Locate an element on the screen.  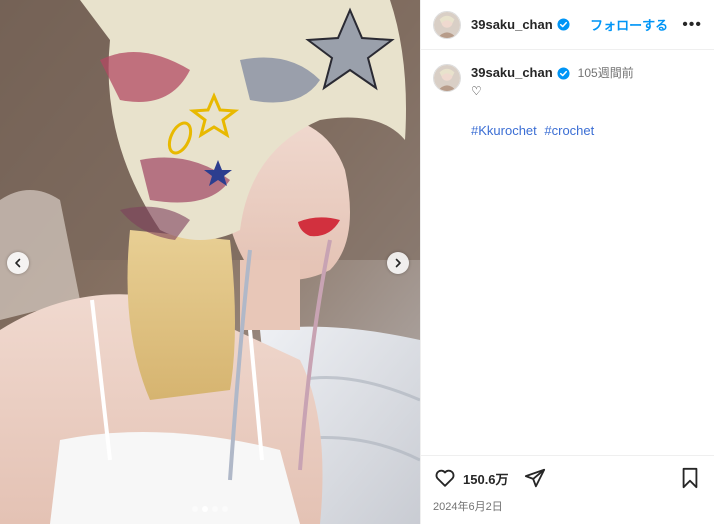
previous-slide-button is located at coordinates (18, 263).